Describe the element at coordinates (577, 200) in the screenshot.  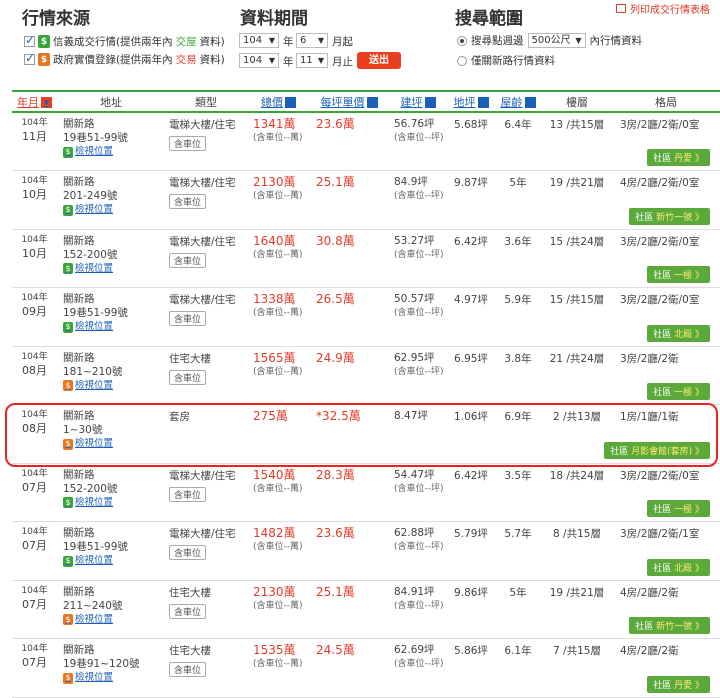
I see `cell-floor: 19 /共21層` at that location.